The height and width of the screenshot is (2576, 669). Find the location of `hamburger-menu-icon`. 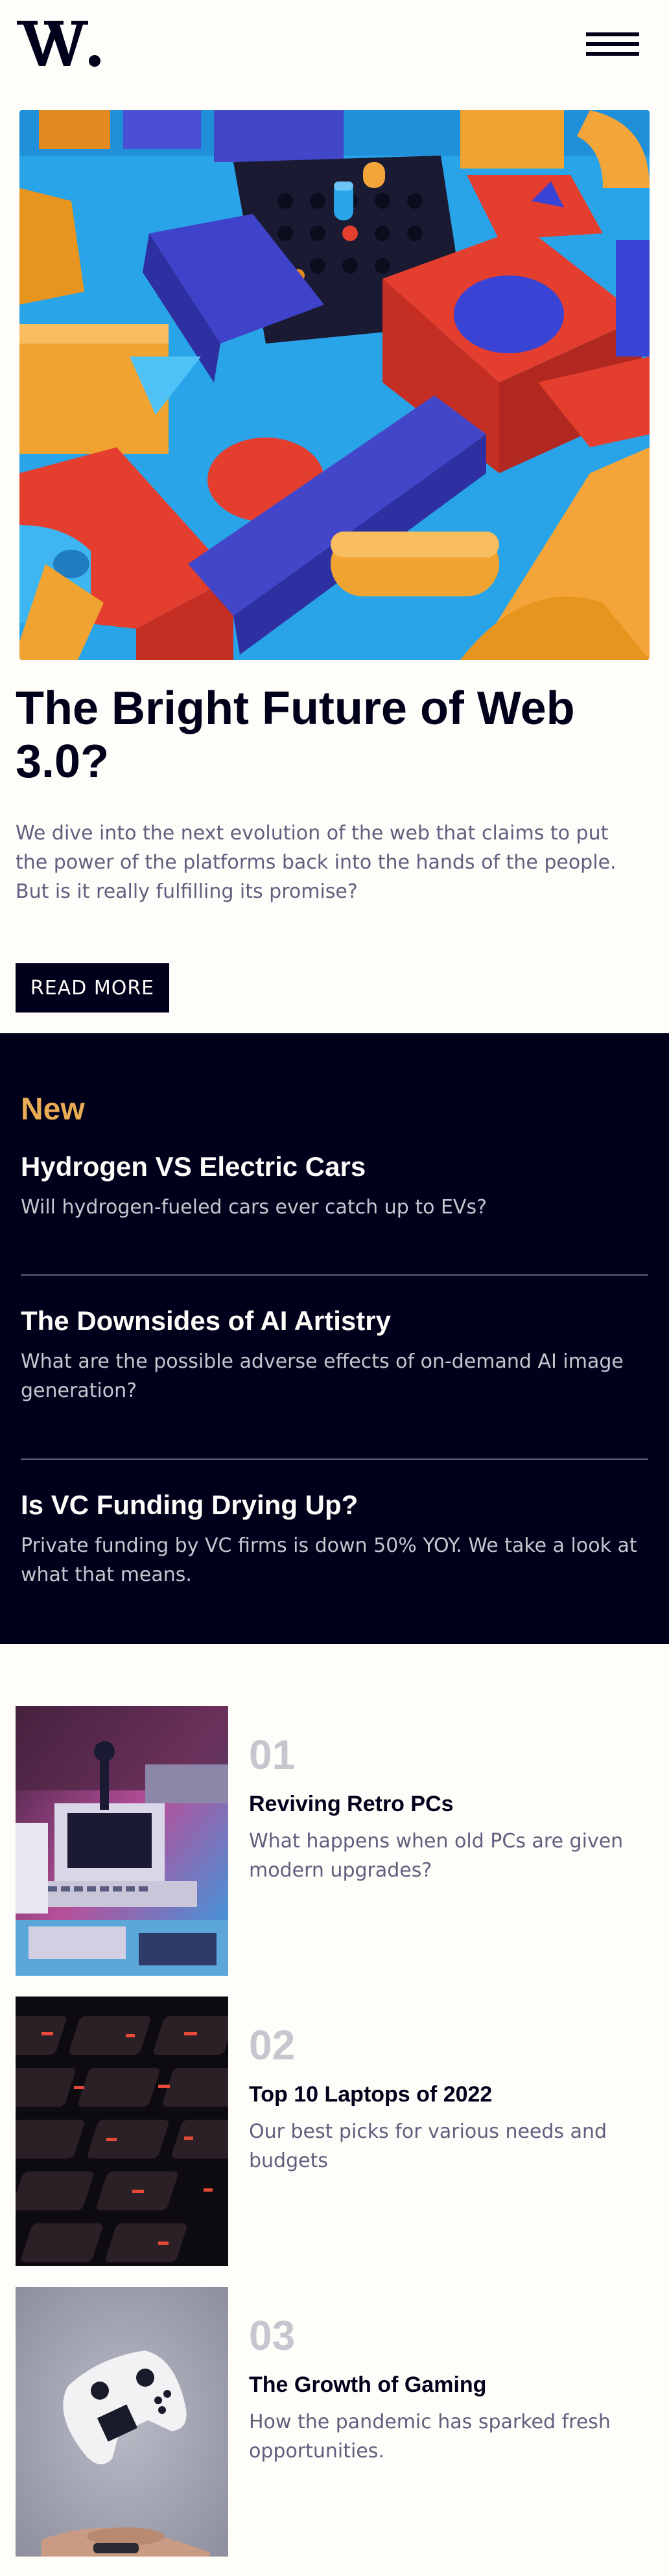

hamburger-menu-icon is located at coordinates (612, 44).